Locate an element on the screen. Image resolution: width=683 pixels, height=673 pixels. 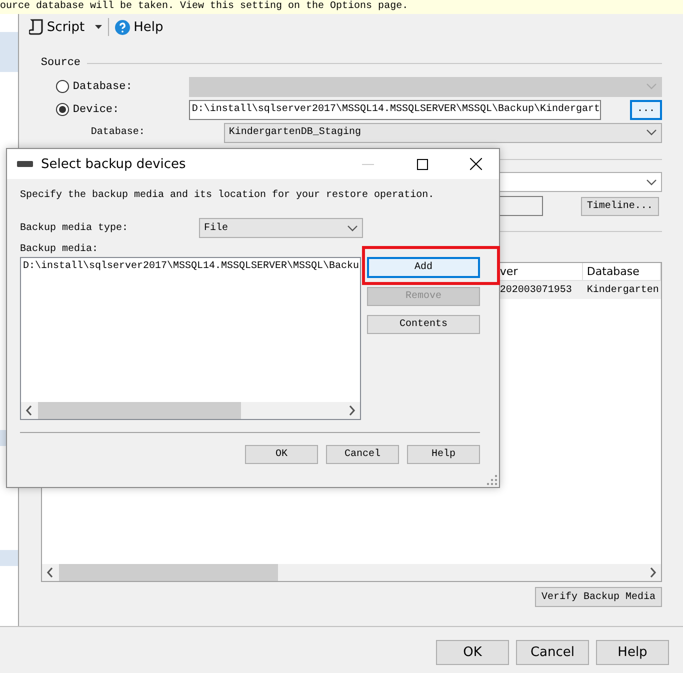
field-label: Database: is located at coordinates (118, 132).